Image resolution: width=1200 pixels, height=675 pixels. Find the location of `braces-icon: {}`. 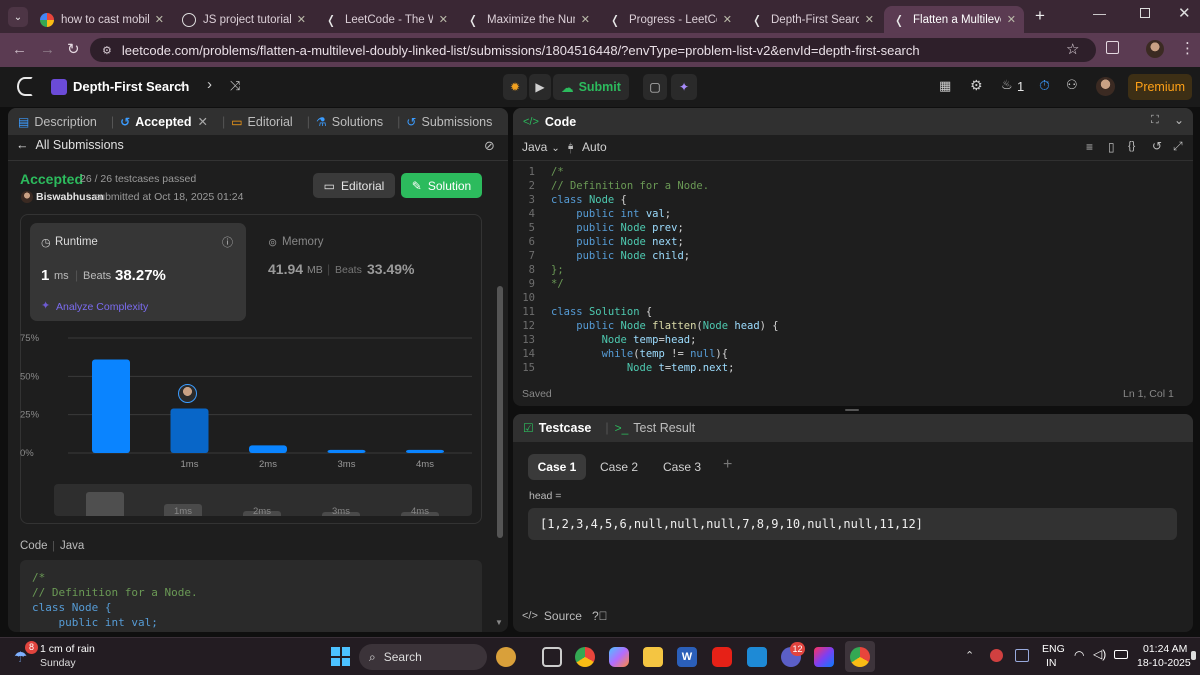

braces-icon: {} is located at coordinates (1131, 146).